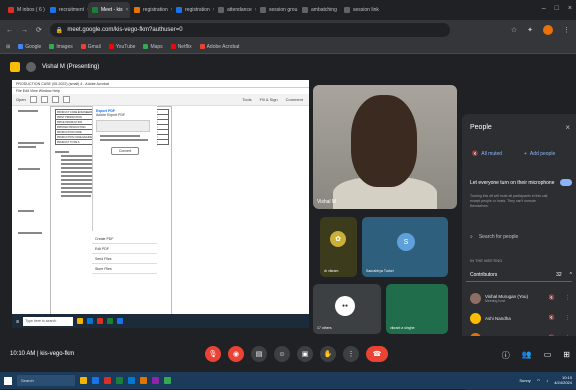 The width and height of the screenshot is (576, 390). Describe the element at coordinates (8, 381) in the screenshot. I see `start-icon` at that location.